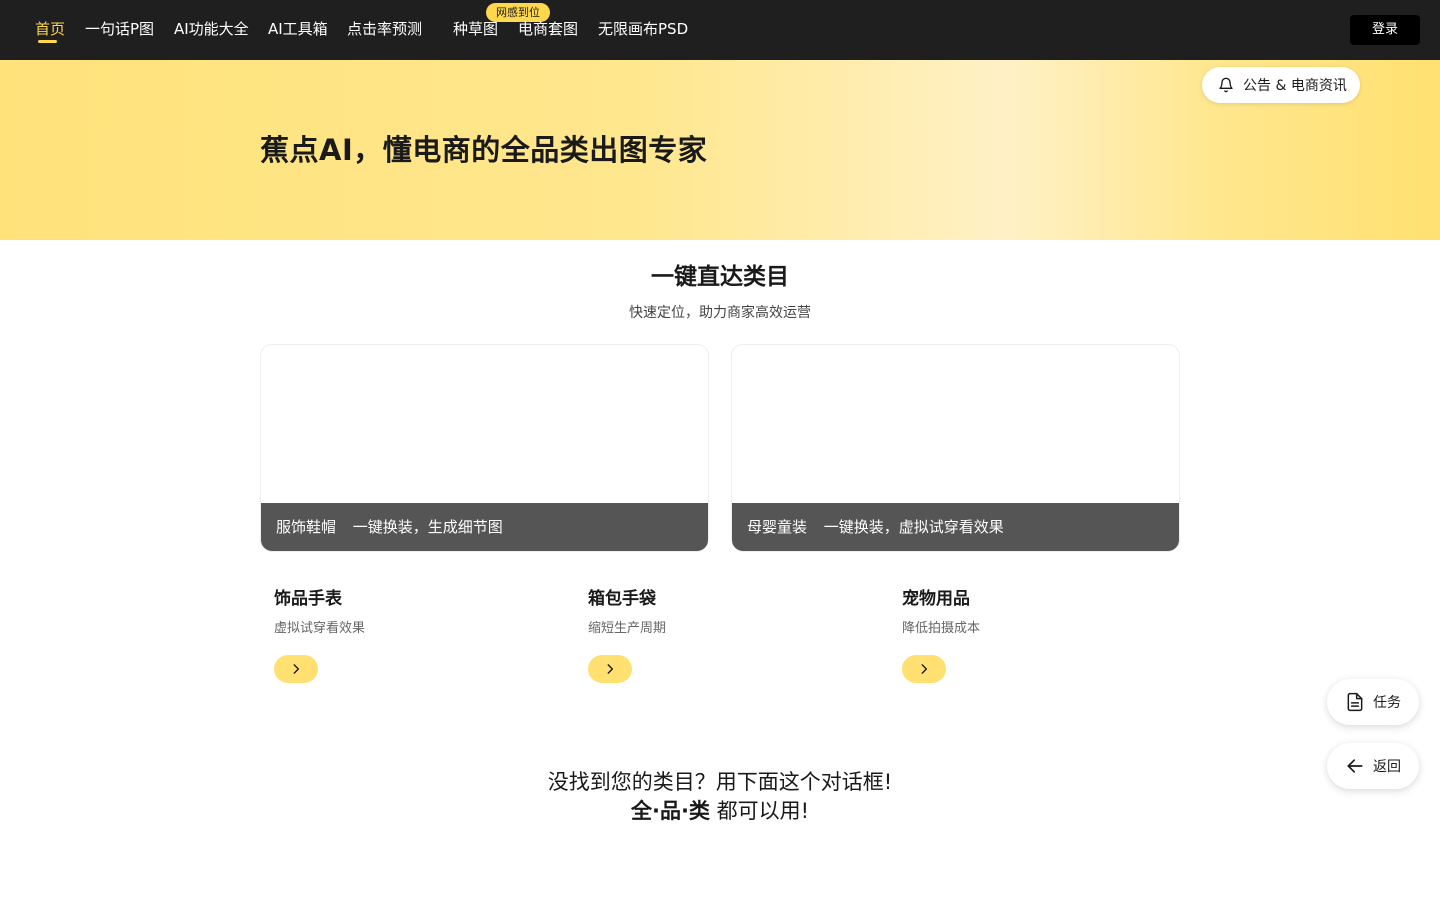 The width and height of the screenshot is (1440, 900). What do you see at coordinates (306, 527) in the screenshot?
I see `category-name: 服饰鞋帽` at bounding box center [306, 527].